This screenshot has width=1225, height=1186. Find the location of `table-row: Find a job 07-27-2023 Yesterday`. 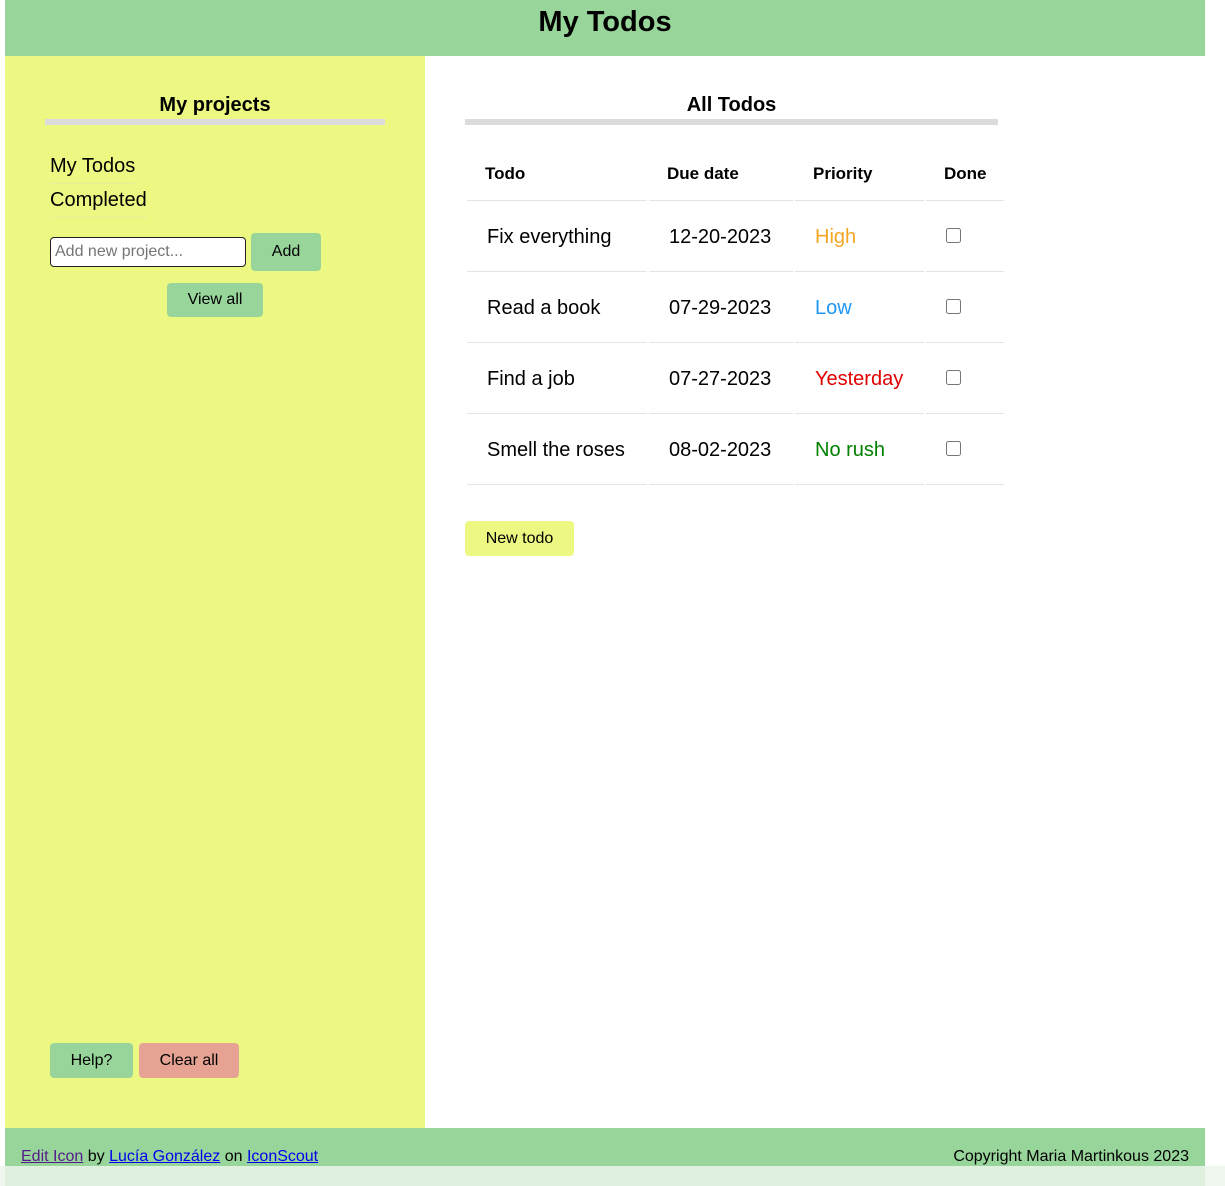

table-row: Find a job 07-27-2023 Yesterday is located at coordinates (735, 379).